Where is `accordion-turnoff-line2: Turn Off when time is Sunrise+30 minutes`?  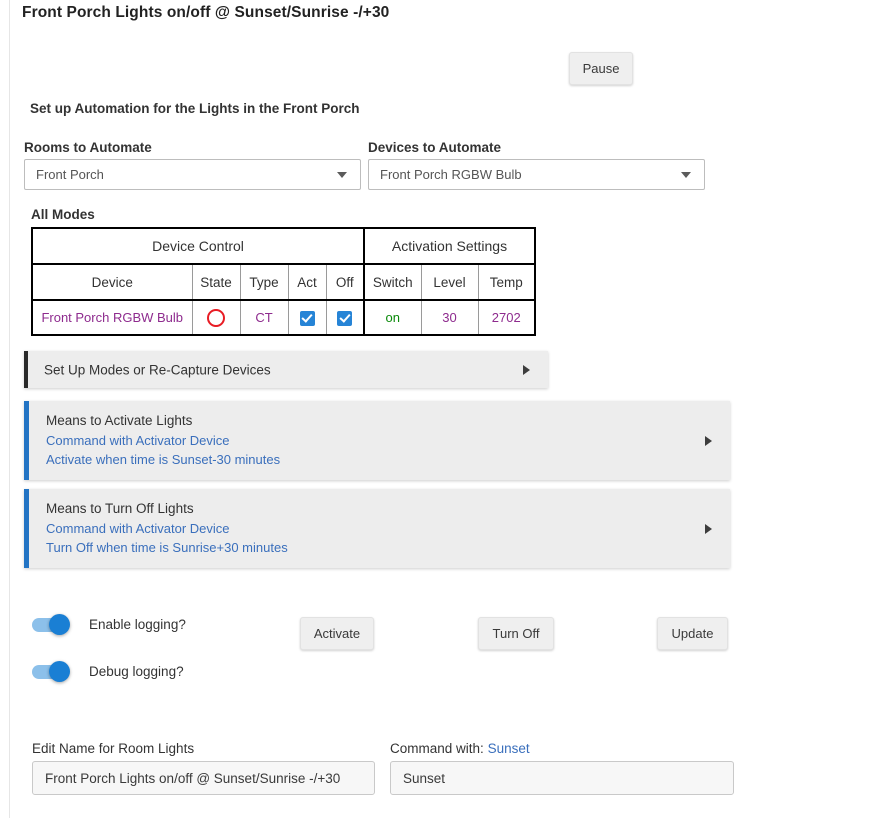 accordion-turnoff-line2: Turn Off when time is Sunrise+30 minutes is located at coordinates (388, 547).